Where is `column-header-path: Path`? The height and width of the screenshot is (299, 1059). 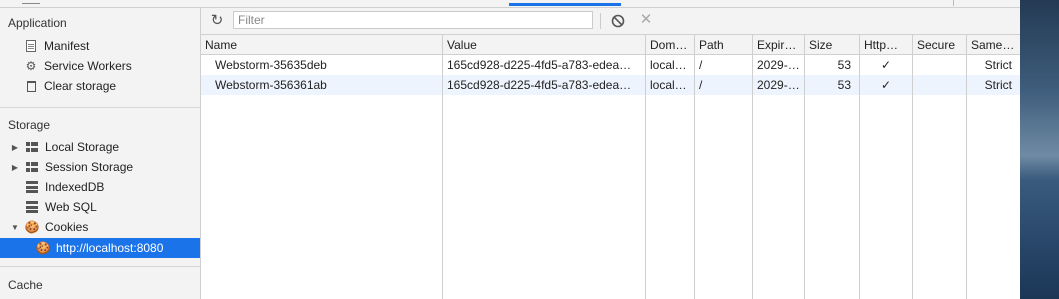
column-header-path: Path is located at coordinates (723, 45).